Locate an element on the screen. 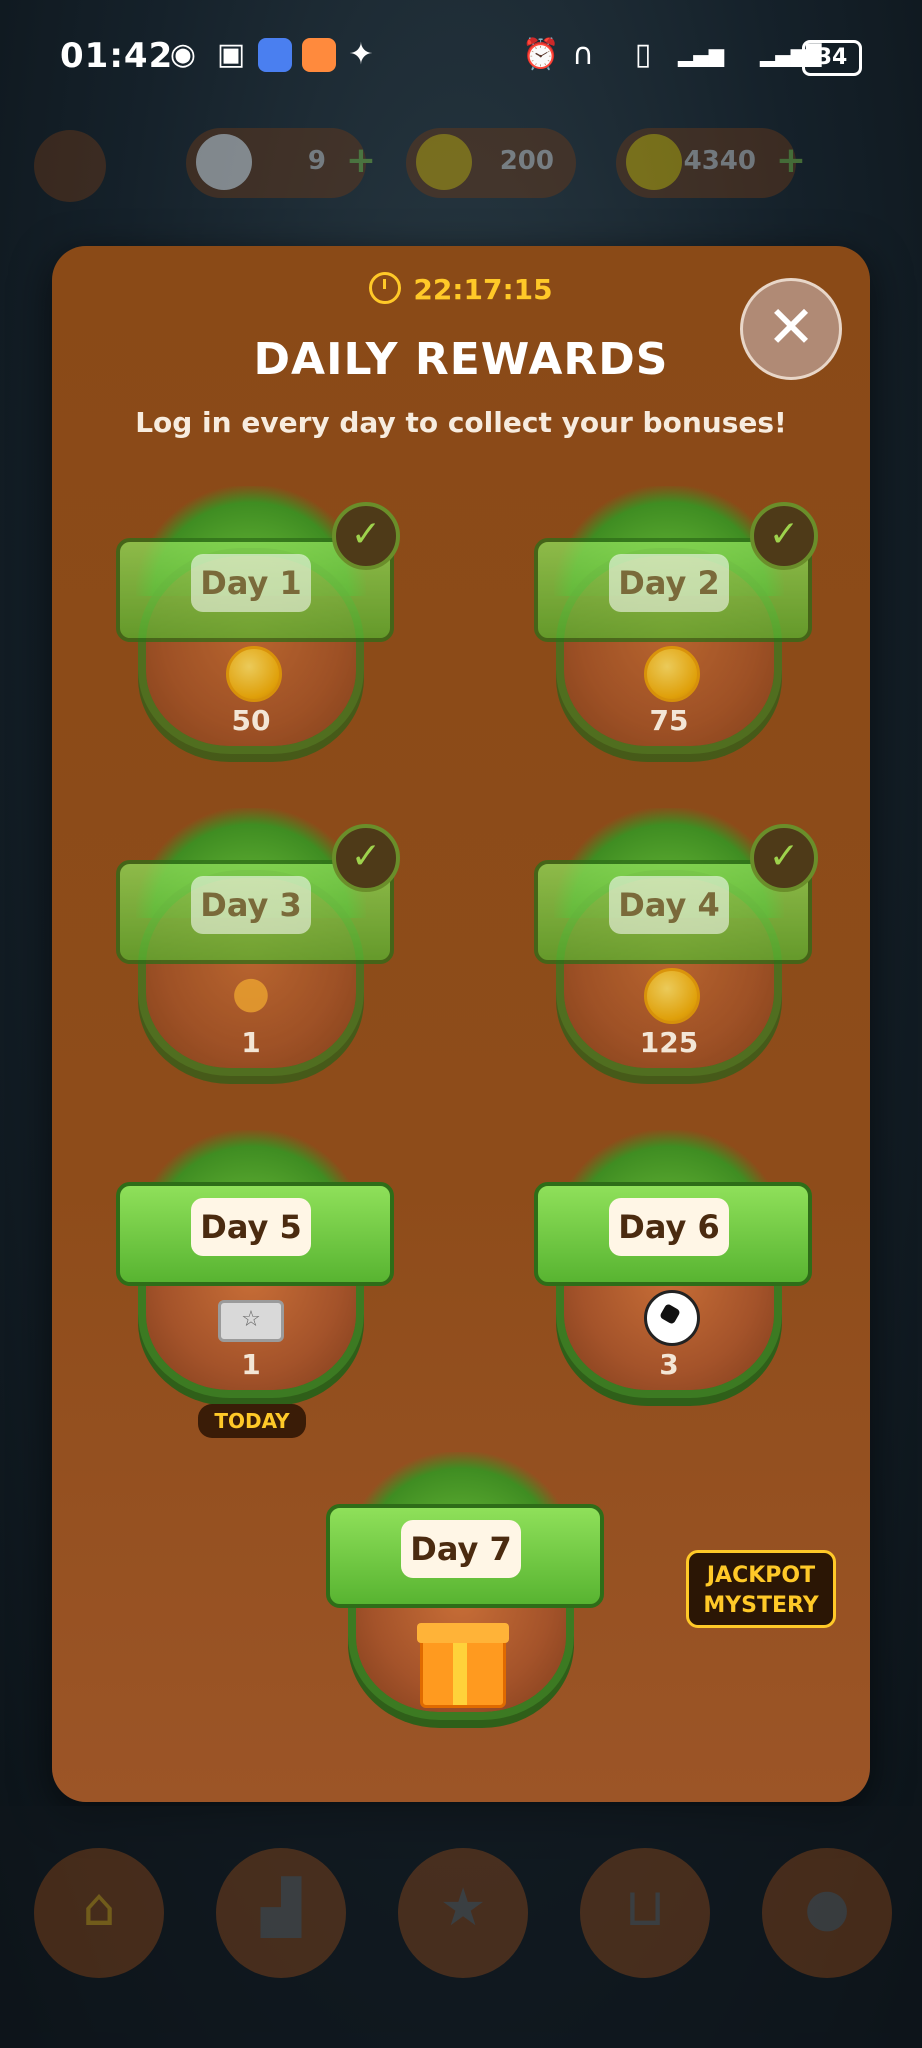  day-card-6: Day 6 3 is located at coordinates (669, 1275).